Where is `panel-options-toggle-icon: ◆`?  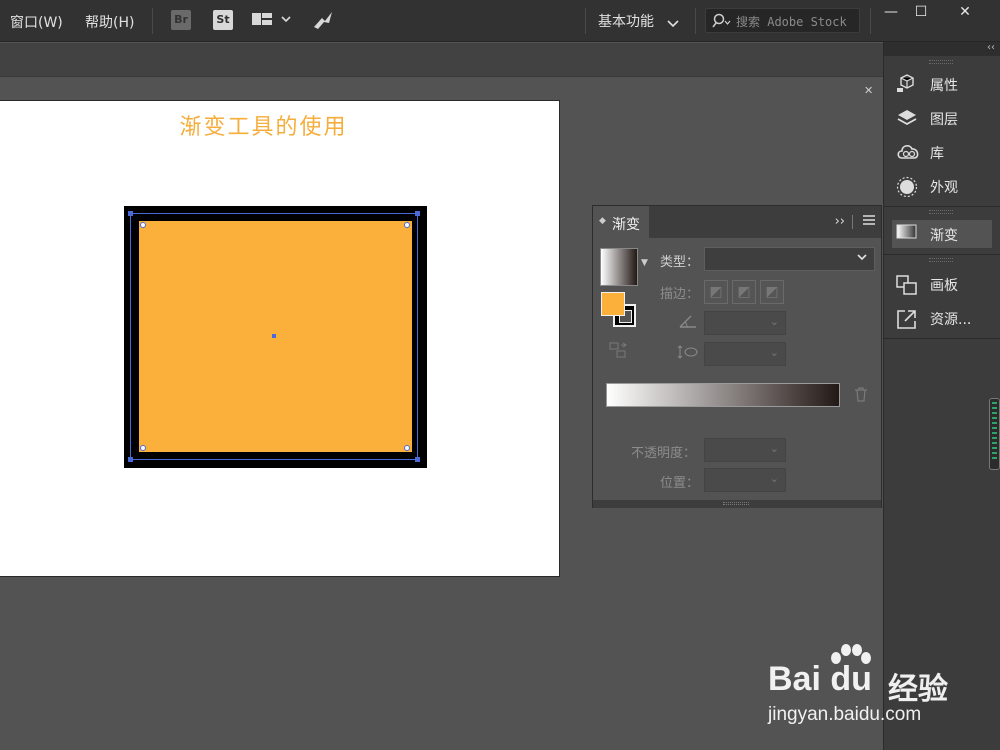
panel-options-toggle-icon: ◆ is located at coordinates (602, 221).